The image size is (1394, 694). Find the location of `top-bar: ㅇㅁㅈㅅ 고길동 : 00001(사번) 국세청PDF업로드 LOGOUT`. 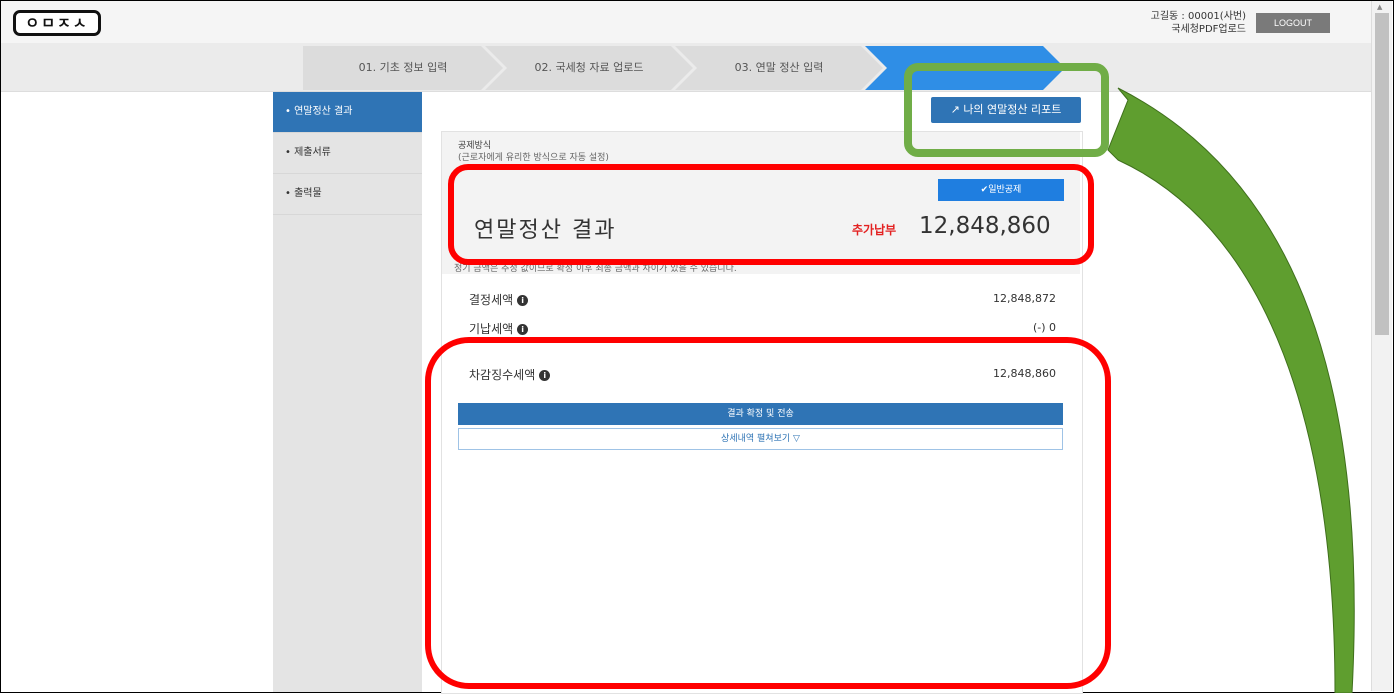

top-bar: ㅇㅁㅈㅅ 고길동 : 00001(사번) 국세청PDF업로드 LOGOUT is located at coordinates (686, 22).